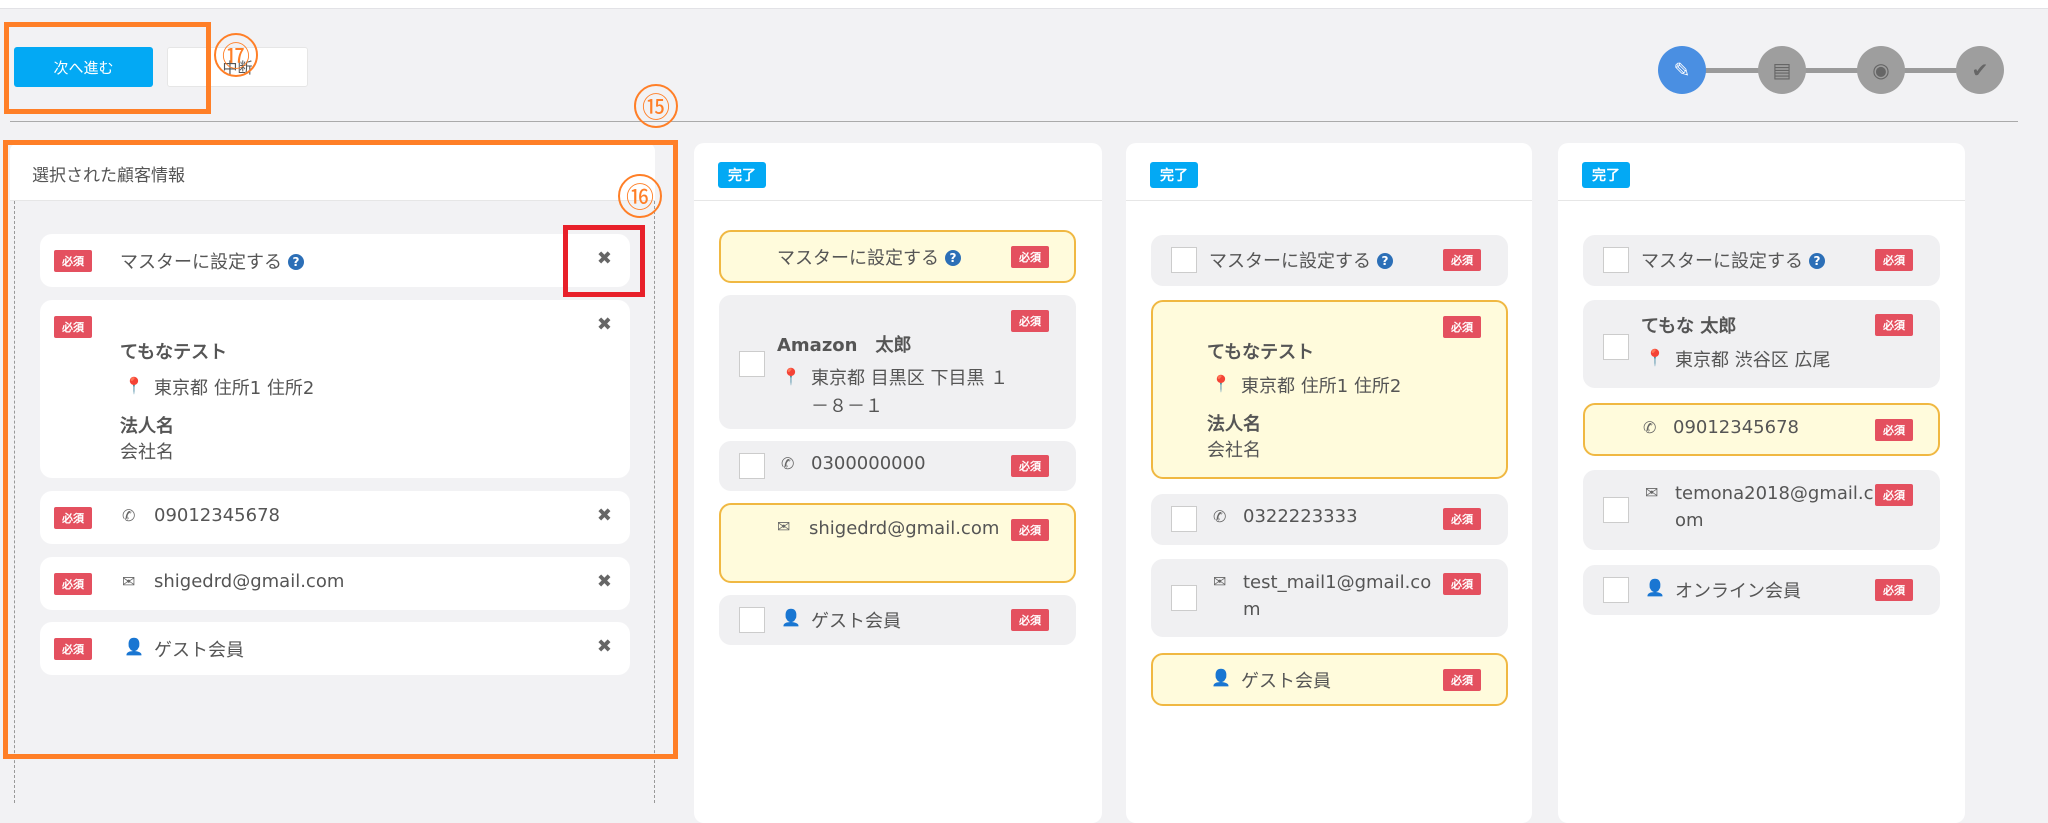  What do you see at coordinates (1337, 596) in the screenshot?
I see `email: test_mail1@gmail.com` at bounding box center [1337, 596].